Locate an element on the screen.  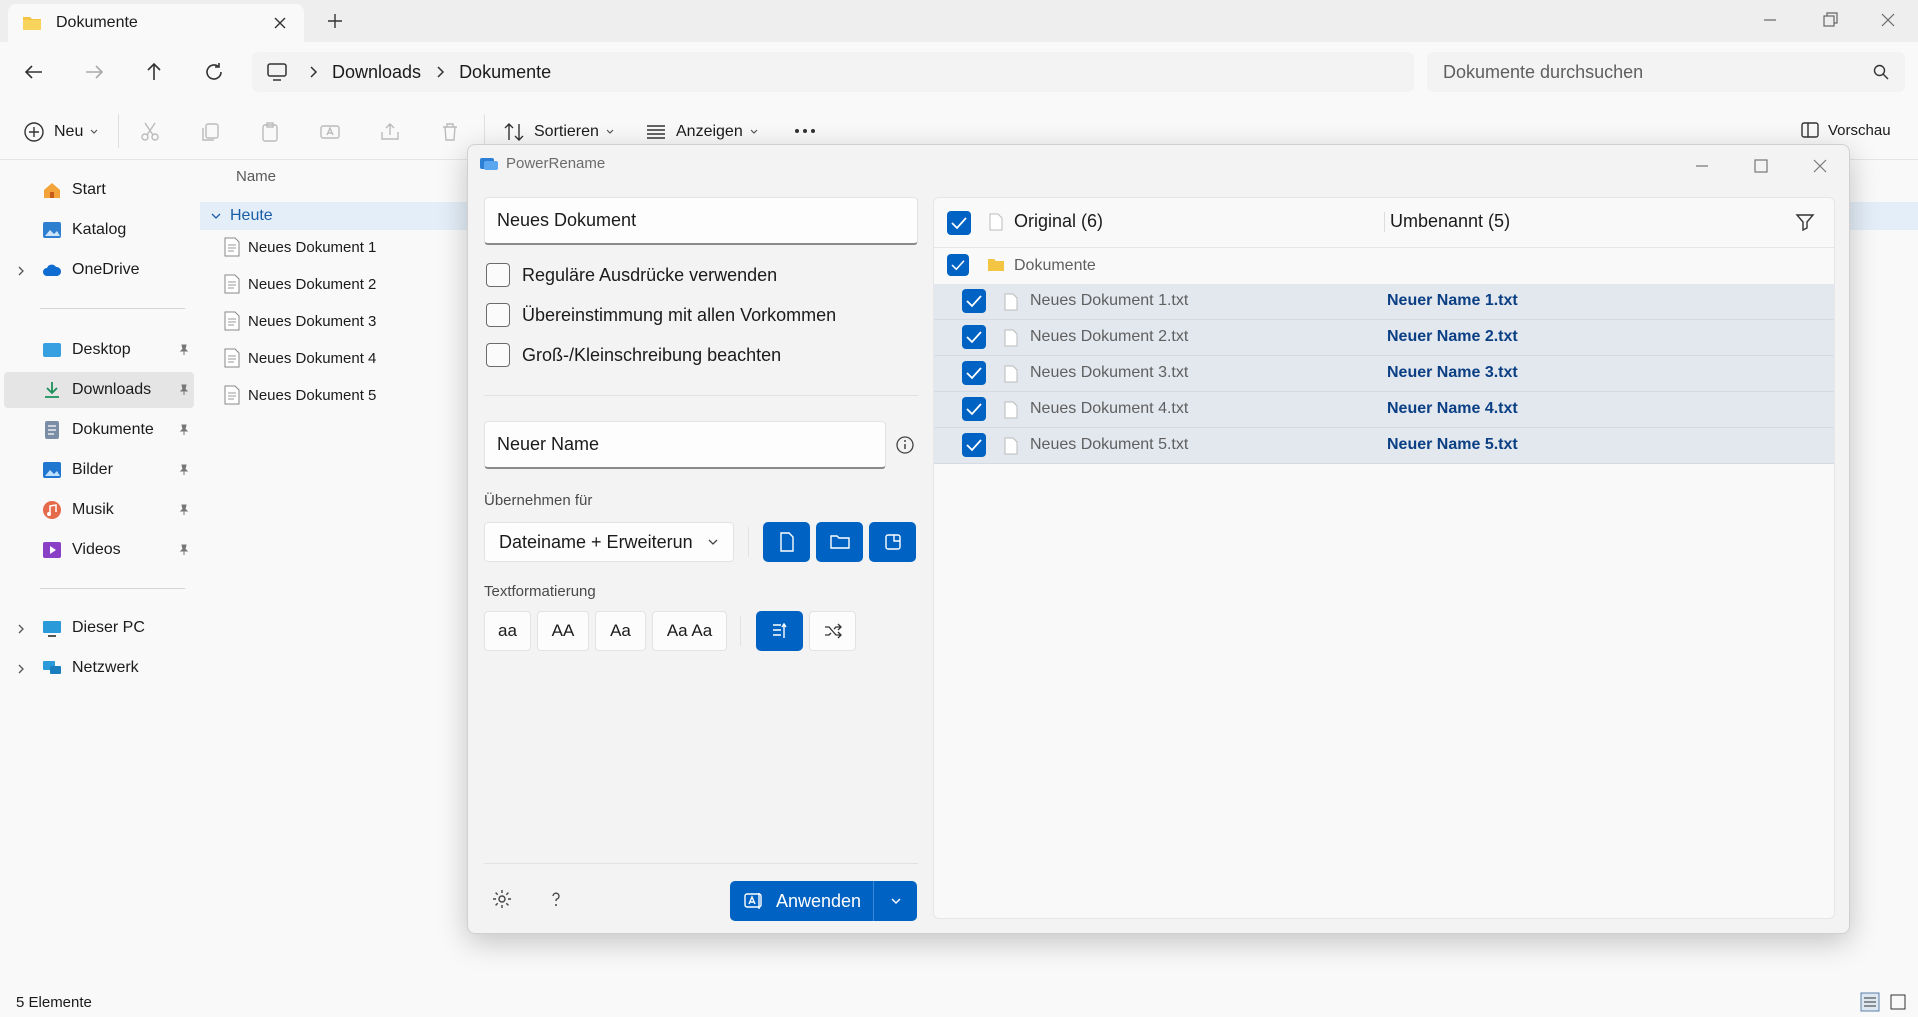
replace-with-input: Neuer Name is located at coordinates (685, 445).